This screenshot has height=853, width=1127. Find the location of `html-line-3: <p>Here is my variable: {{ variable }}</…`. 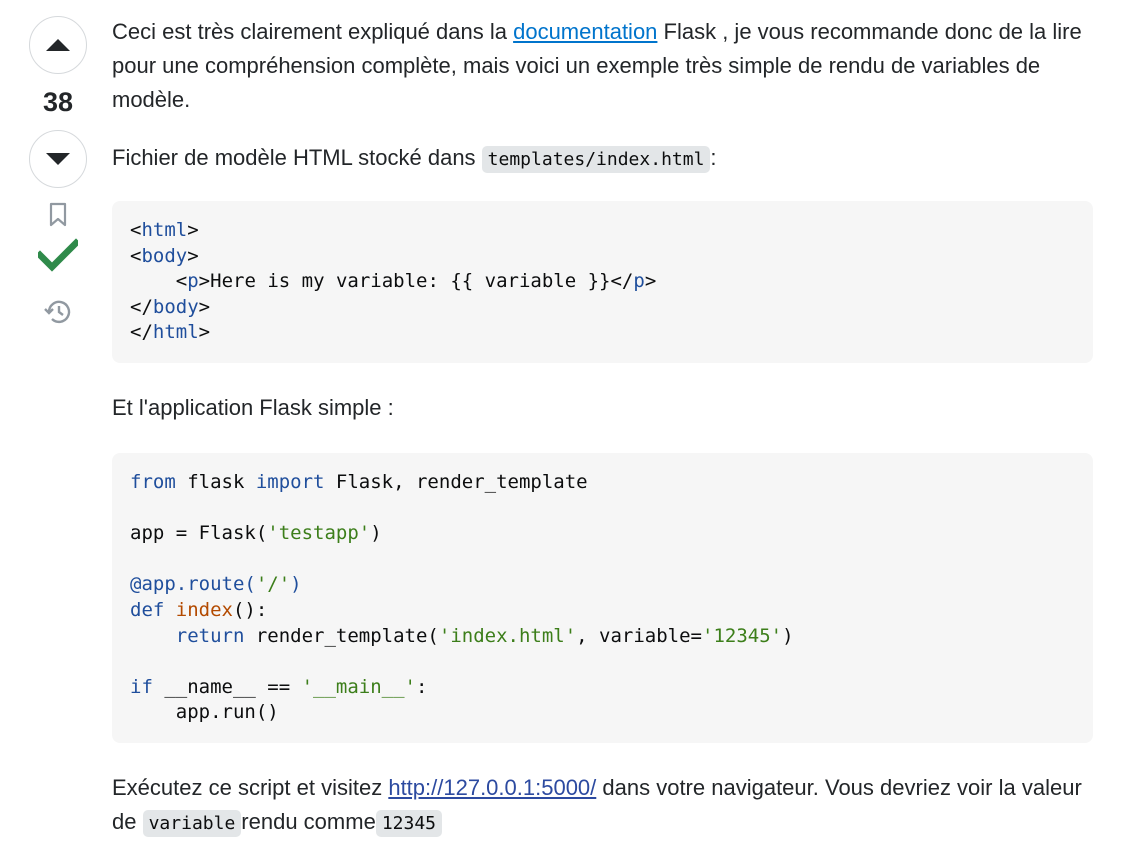

html-line-3: <p>Here is my variable: {{ variable }}</… is located at coordinates (416, 281).